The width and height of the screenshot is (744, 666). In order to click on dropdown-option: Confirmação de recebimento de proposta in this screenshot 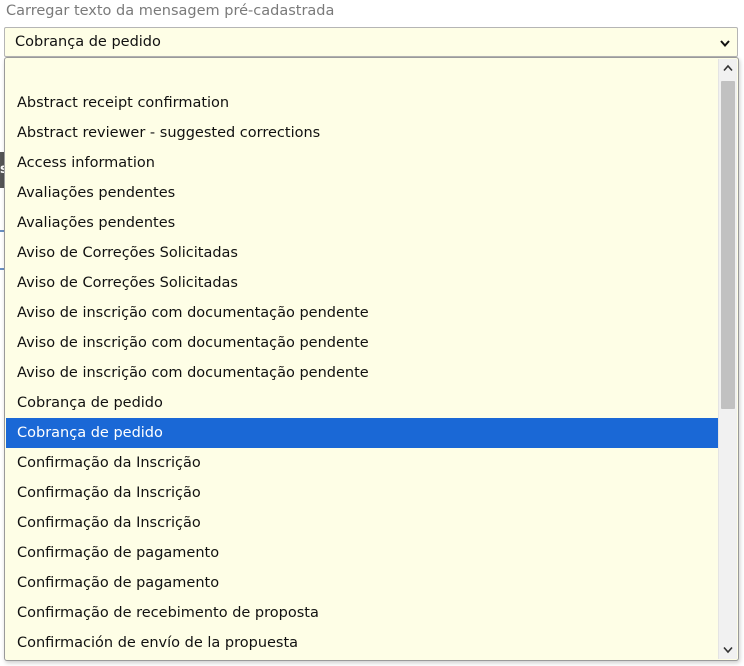, I will do `click(362, 613)`.